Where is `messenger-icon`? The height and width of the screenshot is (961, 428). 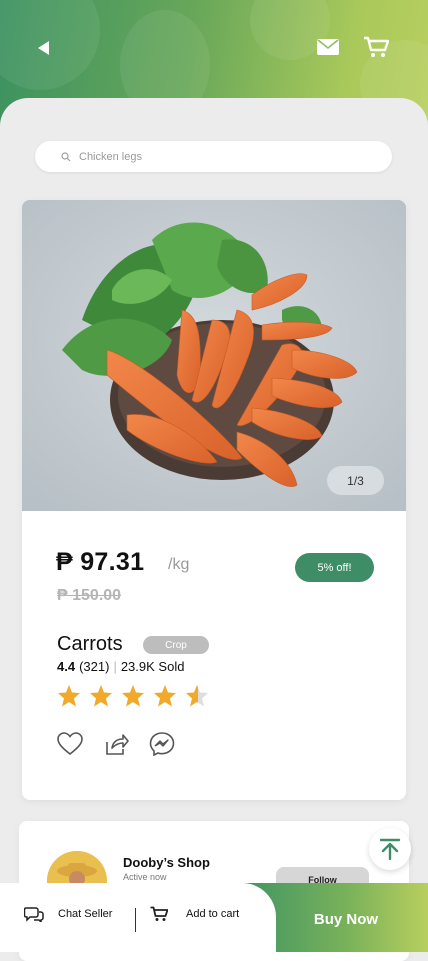 messenger-icon is located at coordinates (162, 744).